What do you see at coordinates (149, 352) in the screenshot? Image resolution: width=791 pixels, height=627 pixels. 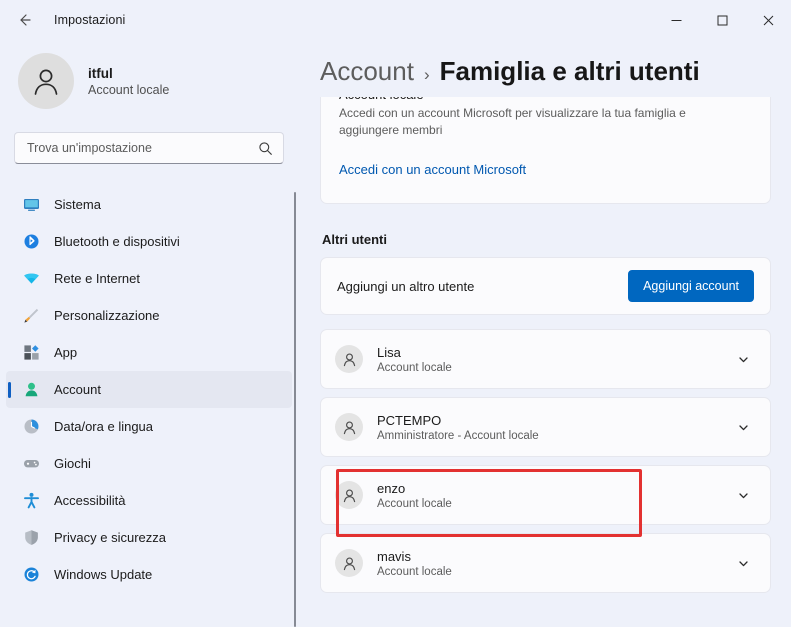 I see `sidebar-item-app: App` at bounding box center [149, 352].